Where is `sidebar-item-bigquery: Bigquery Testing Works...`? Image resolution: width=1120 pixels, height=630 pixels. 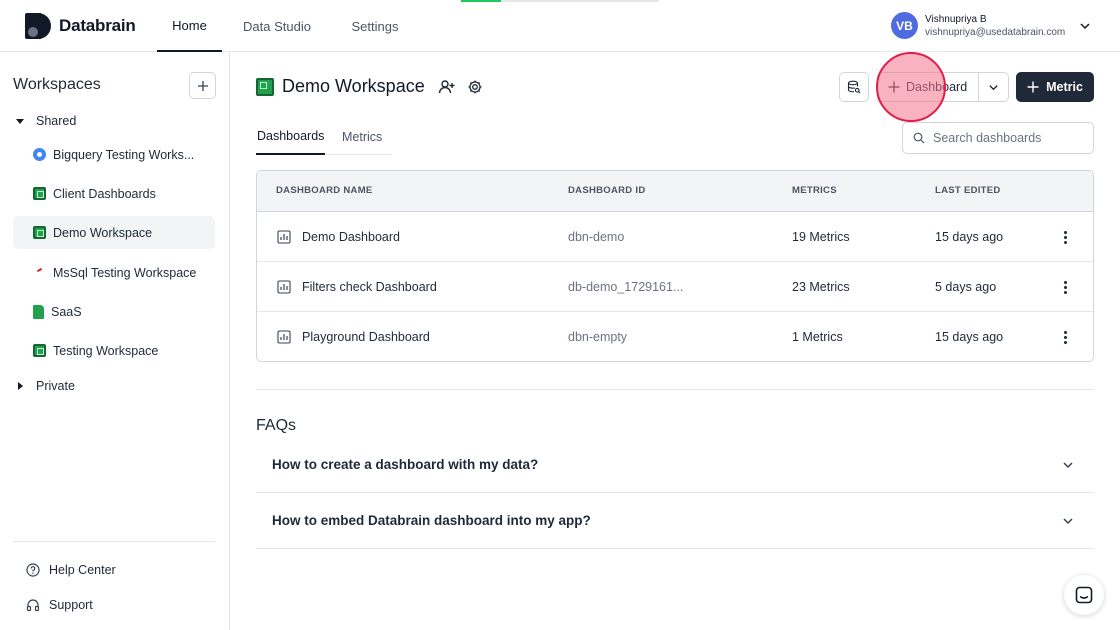
sidebar-item-bigquery: Bigquery Testing Works... is located at coordinates (114, 154).